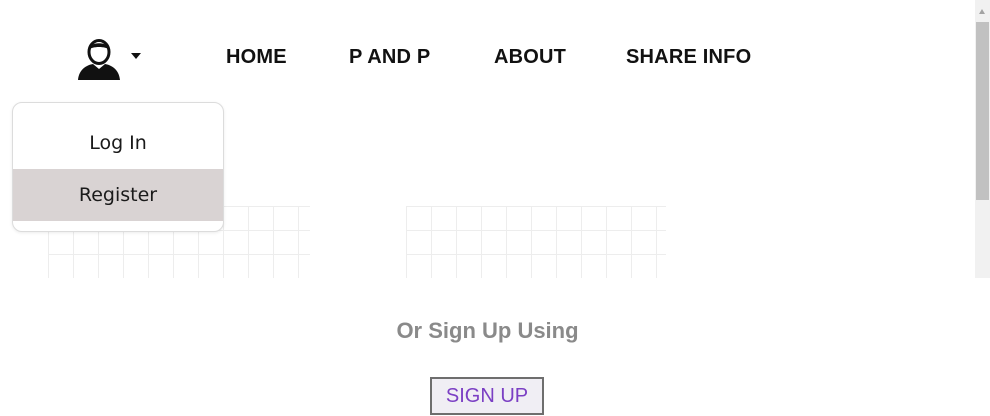 The image size is (990, 416). What do you see at coordinates (480, 59) in the screenshot?
I see `top-nav: HOME P AND P ABOUT SHARE INFO` at bounding box center [480, 59].